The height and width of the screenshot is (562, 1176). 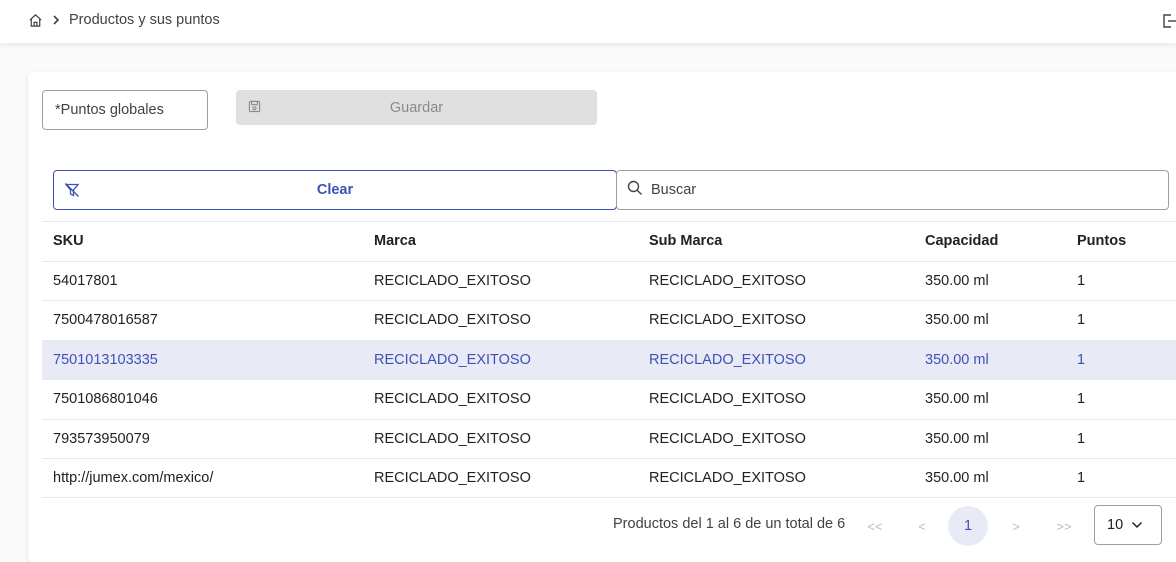 What do you see at coordinates (685, 241) in the screenshot?
I see `column-header-sub-marca: Sub Marca` at bounding box center [685, 241].